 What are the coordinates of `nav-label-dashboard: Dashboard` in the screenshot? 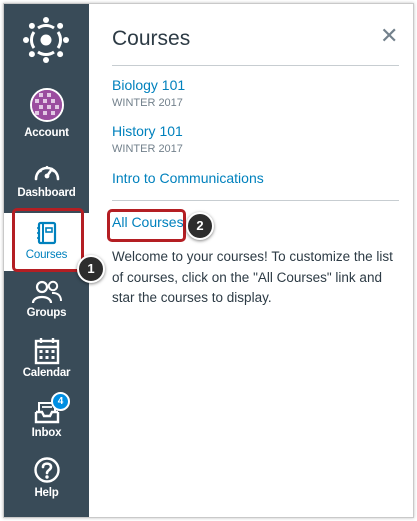 It's located at (46, 193).